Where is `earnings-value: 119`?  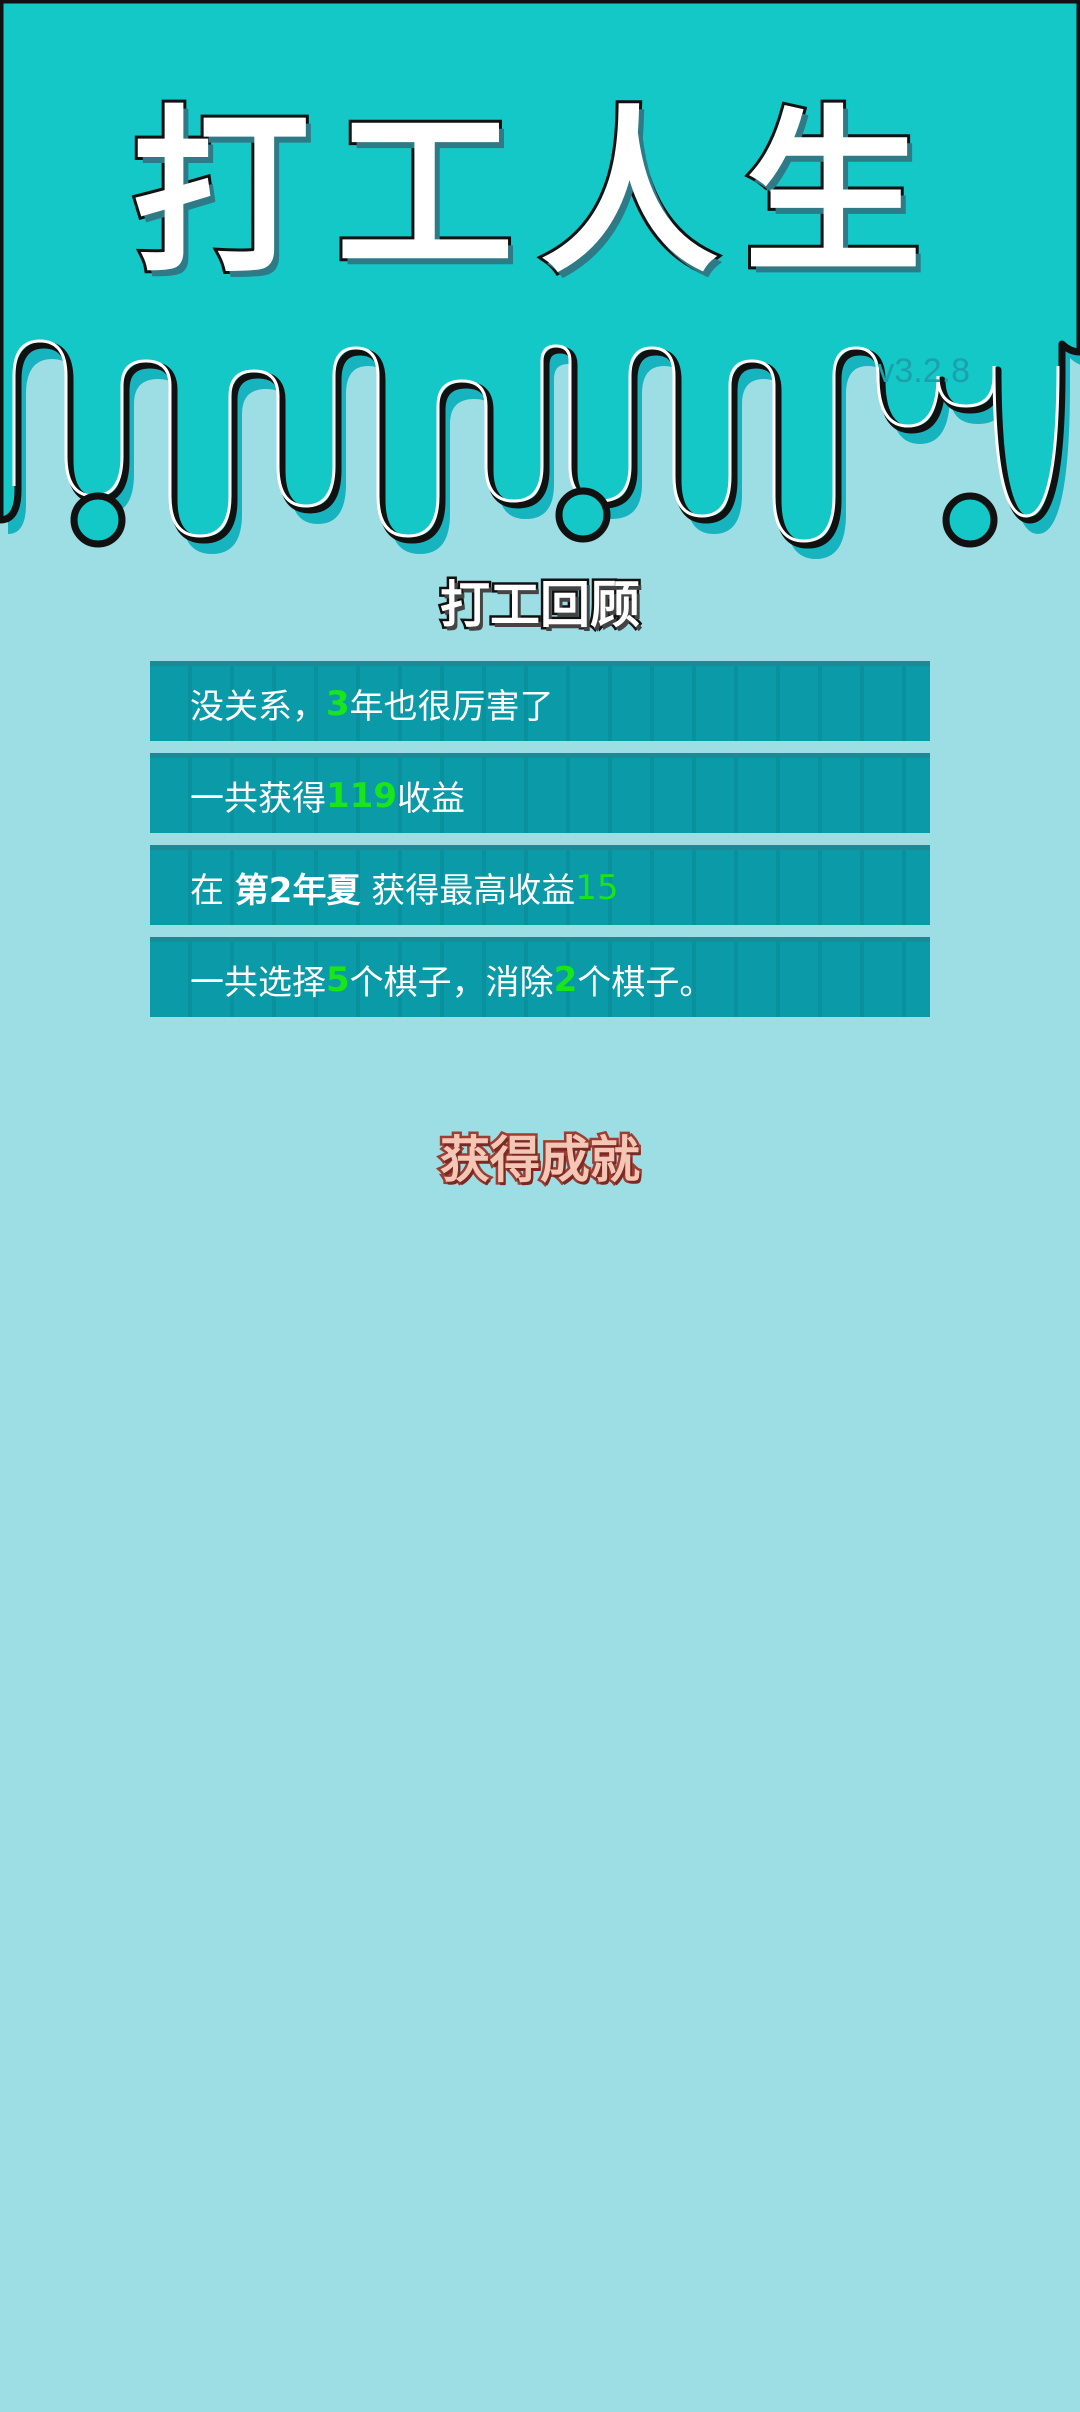 earnings-value: 119 is located at coordinates (361, 795).